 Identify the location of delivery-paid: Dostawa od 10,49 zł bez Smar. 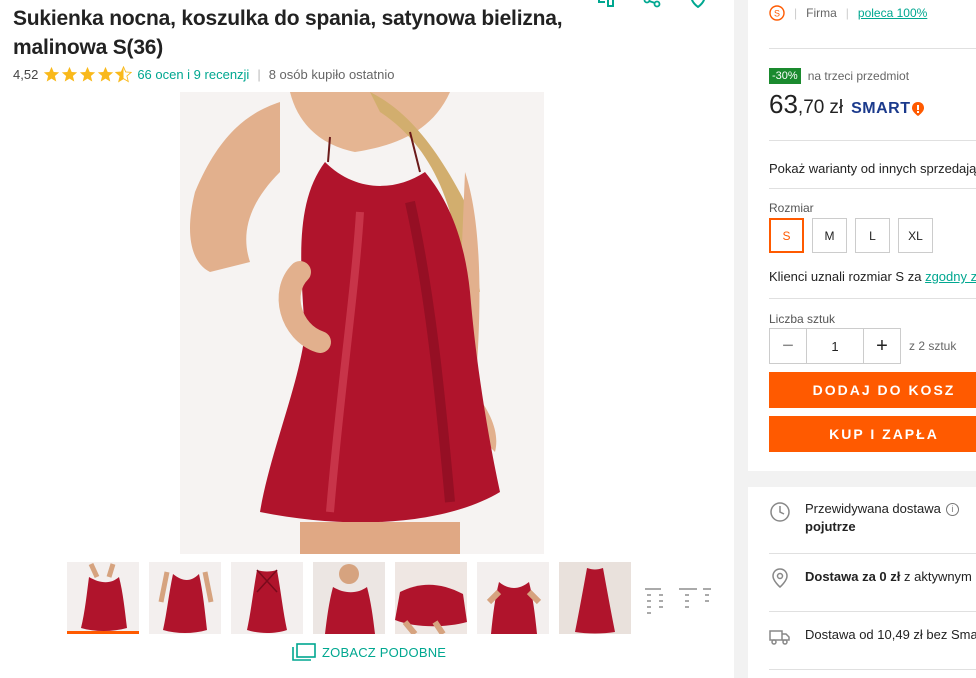
(872, 636).